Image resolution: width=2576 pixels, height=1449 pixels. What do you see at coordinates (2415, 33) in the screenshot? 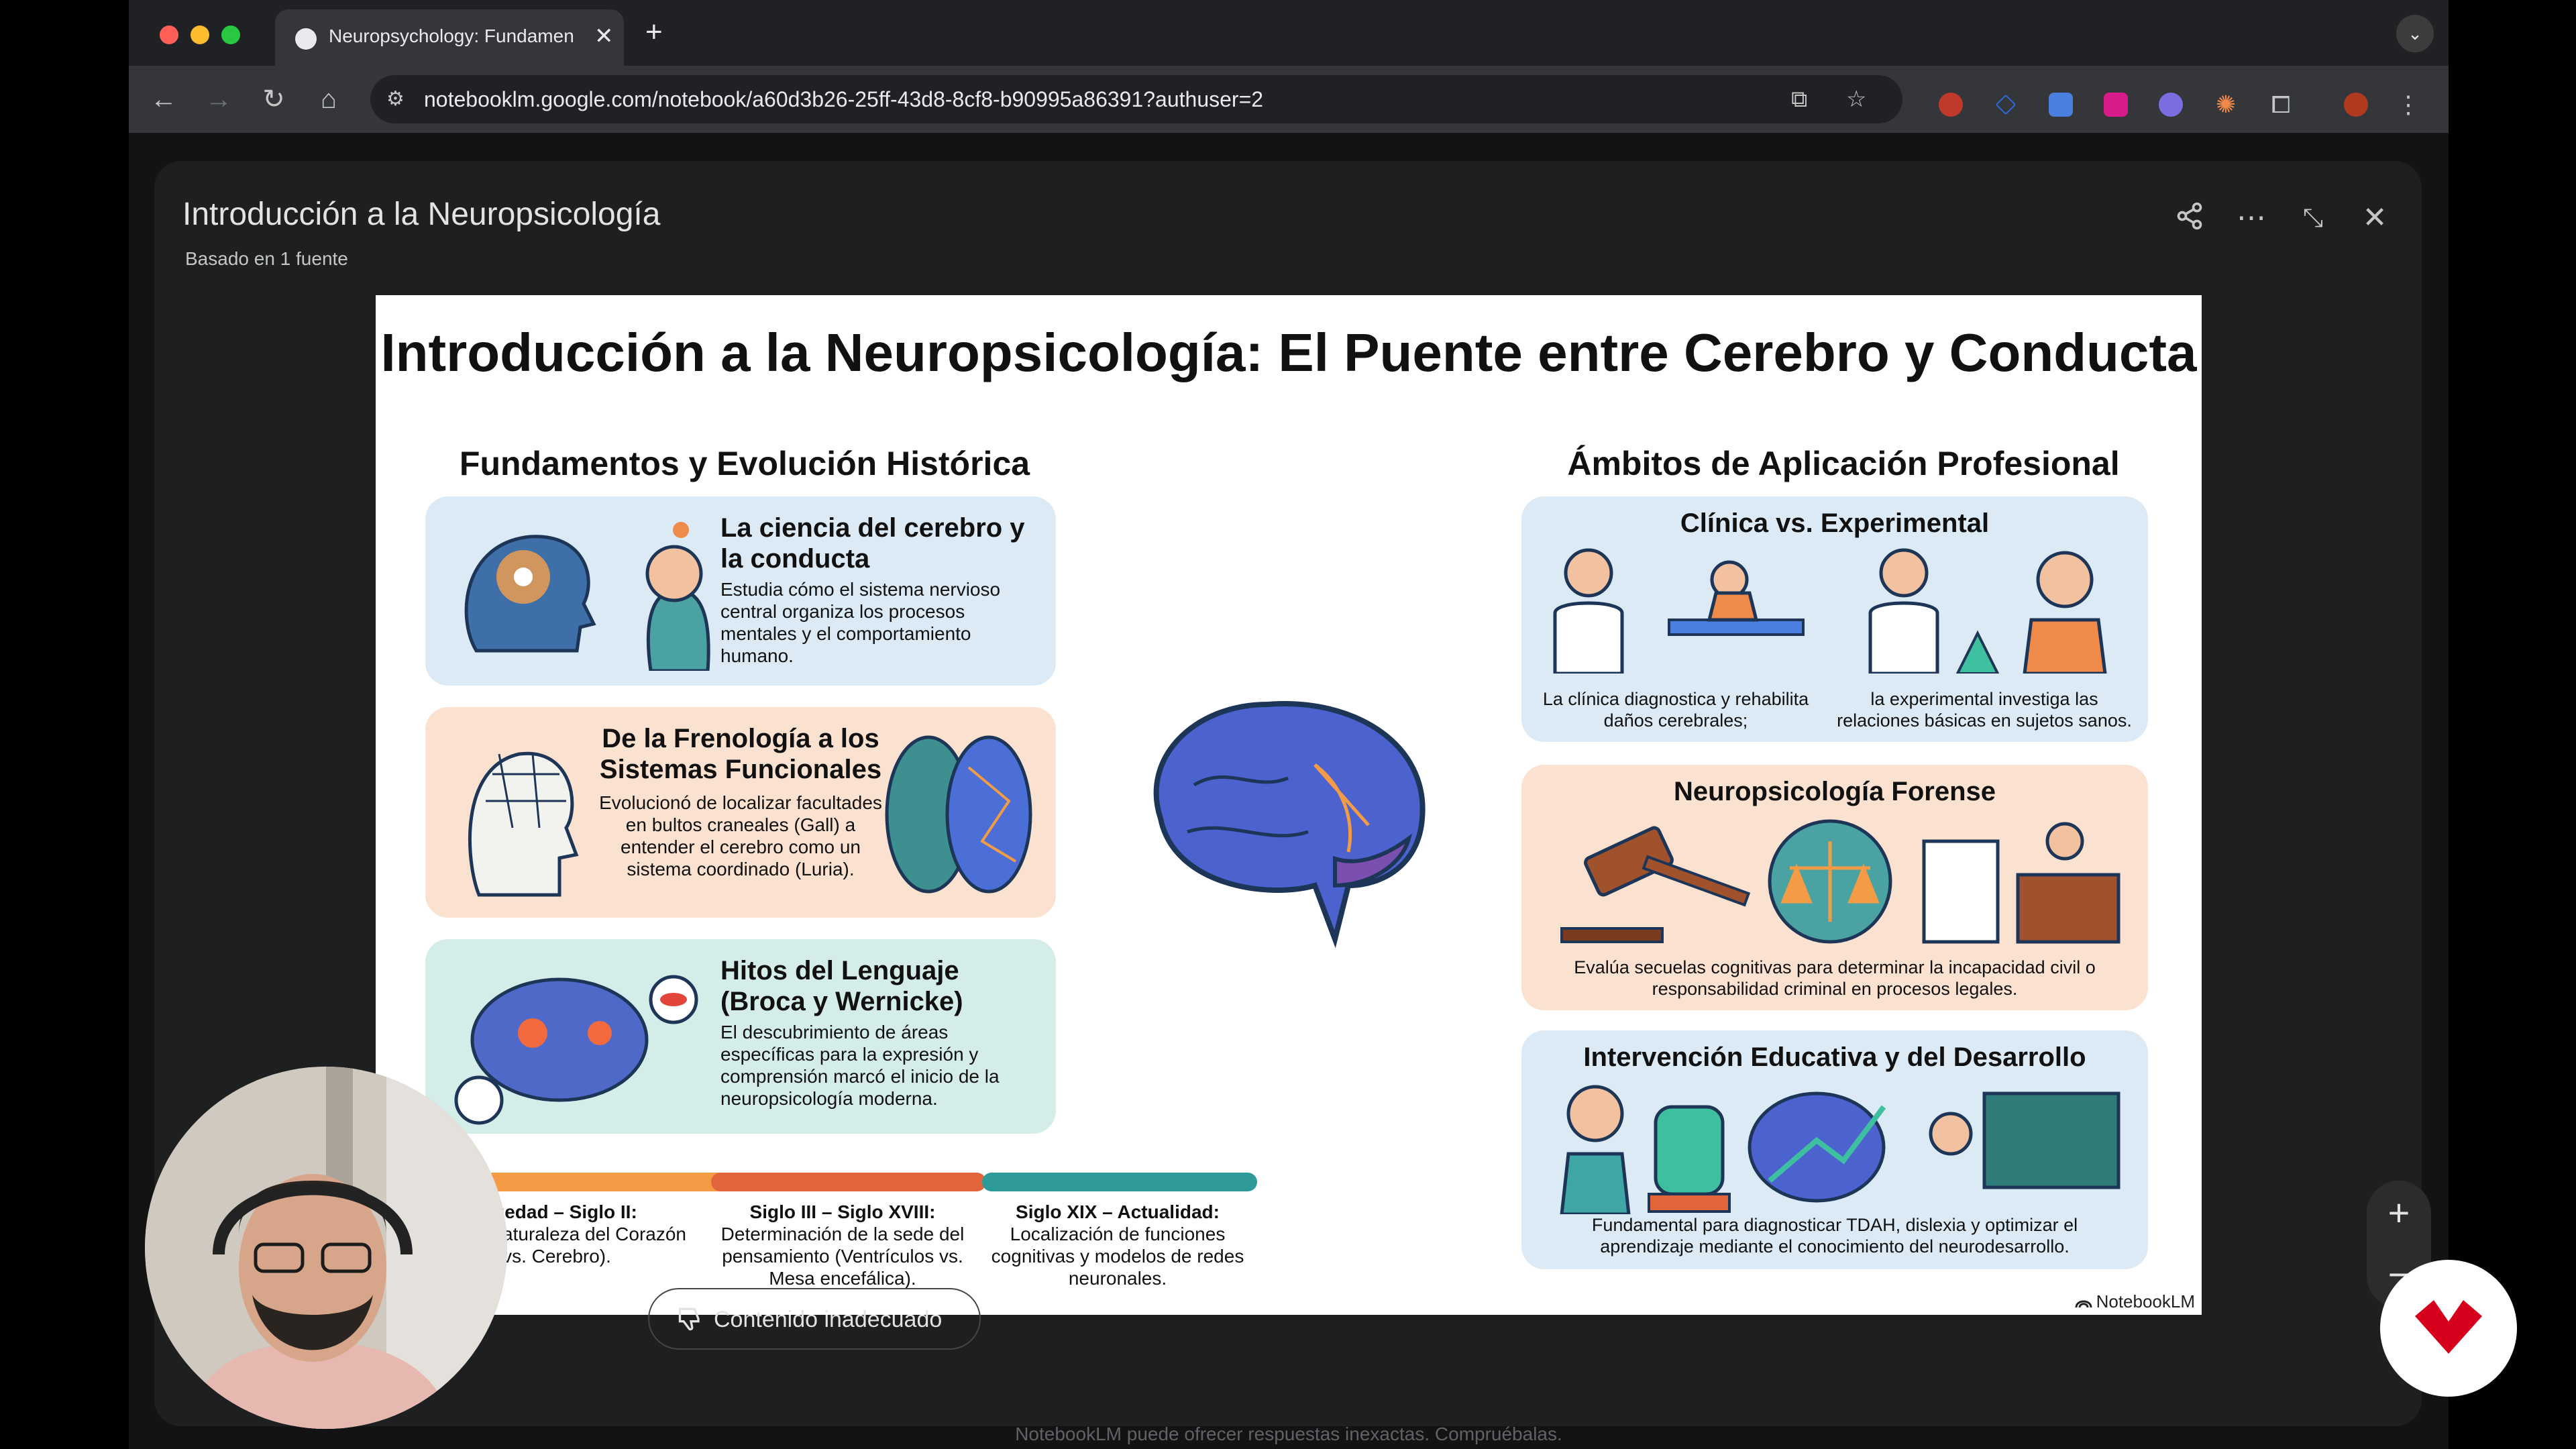
I see `tab-search-icon: ⌄` at bounding box center [2415, 33].